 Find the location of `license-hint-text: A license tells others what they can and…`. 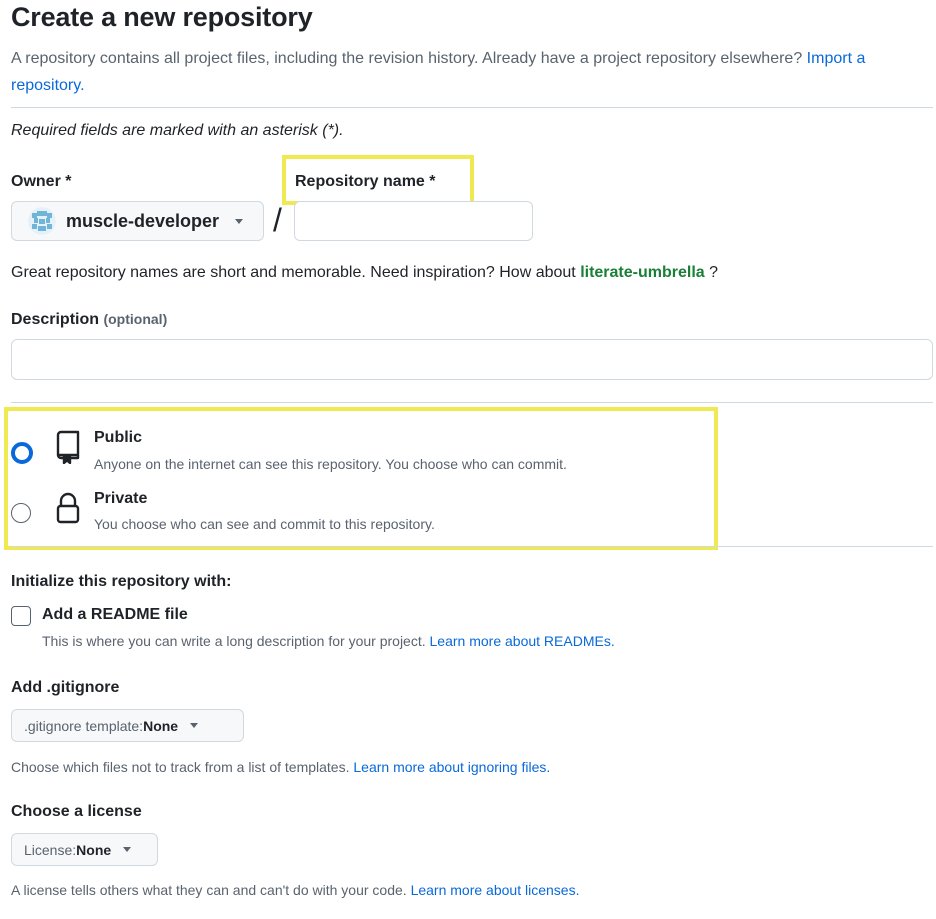

license-hint-text: A license tells others what they can and… is located at coordinates (209, 890).